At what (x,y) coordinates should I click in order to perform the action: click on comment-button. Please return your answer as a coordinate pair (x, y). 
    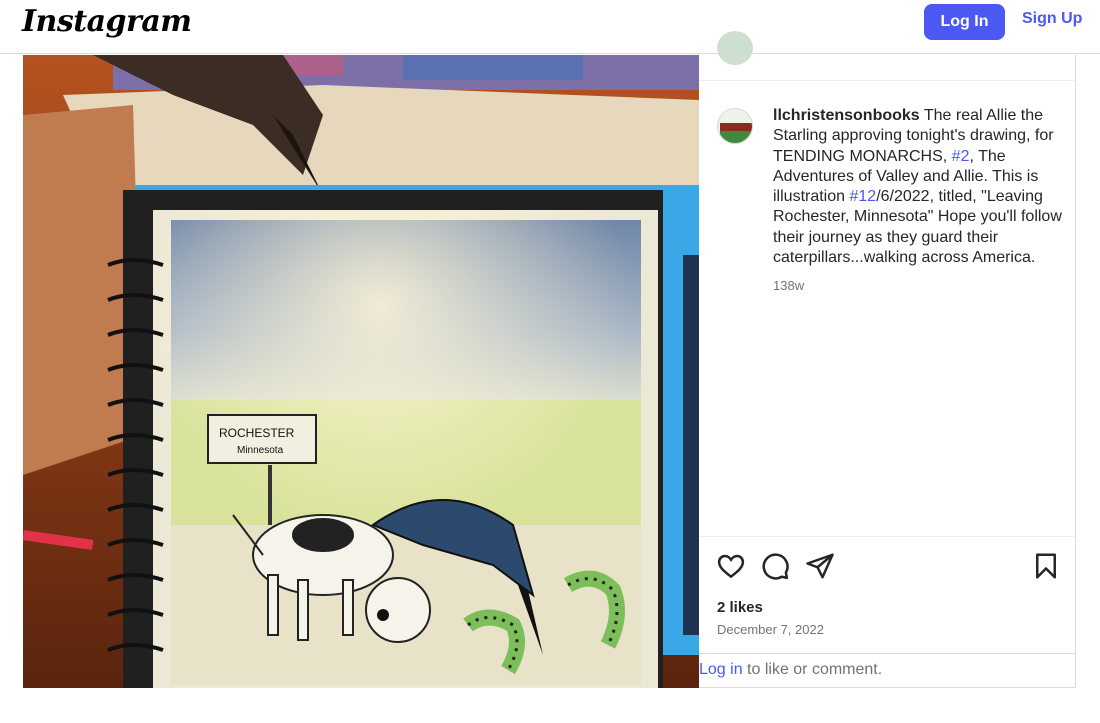
    Looking at the image, I should click on (775, 566).